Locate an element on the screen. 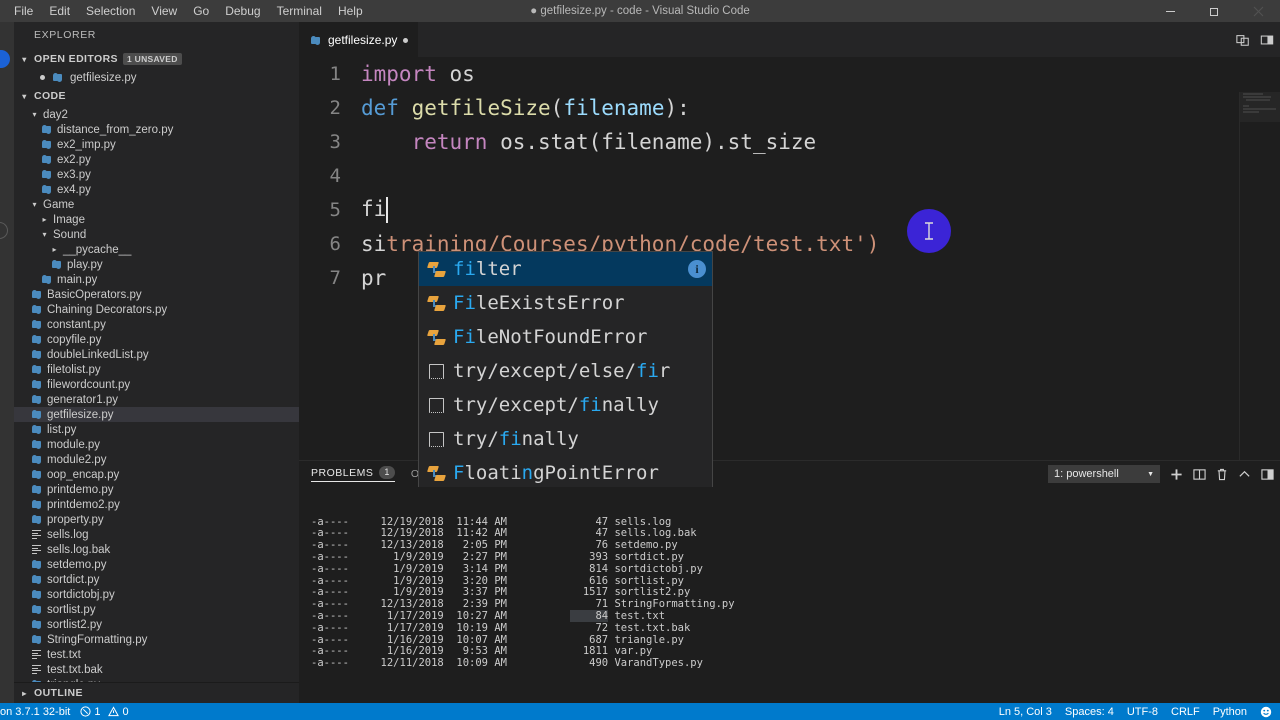 Image resolution: width=1280 pixels, height=720 pixels. tree-item: ▸ __pycache__ is located at coordinates (156, 249).